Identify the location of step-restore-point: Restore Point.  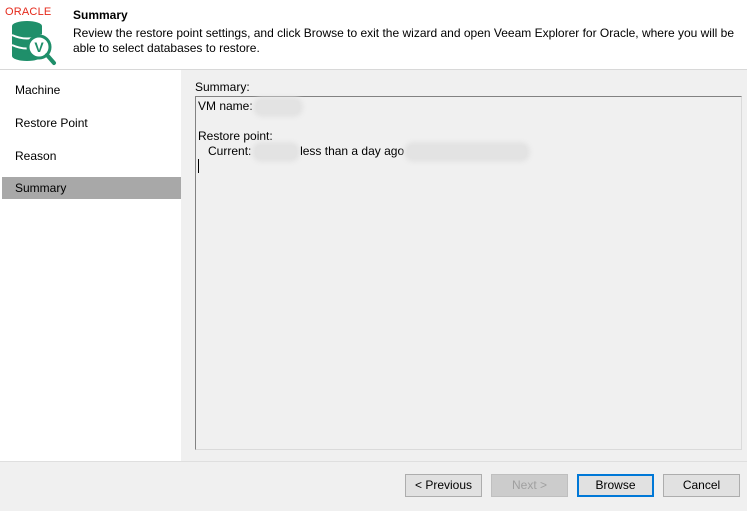
(91, 123).